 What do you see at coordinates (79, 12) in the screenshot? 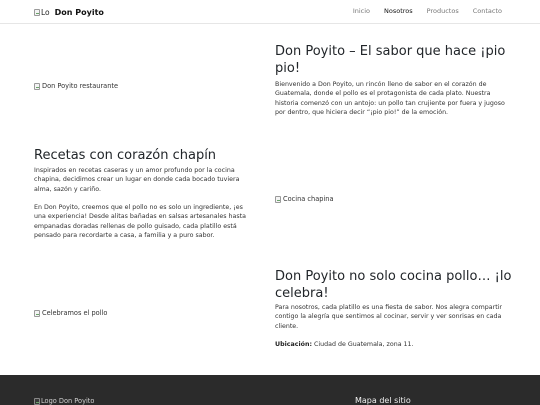
I see `brand-name: Don Poyito` at bounding box center [79, 12].